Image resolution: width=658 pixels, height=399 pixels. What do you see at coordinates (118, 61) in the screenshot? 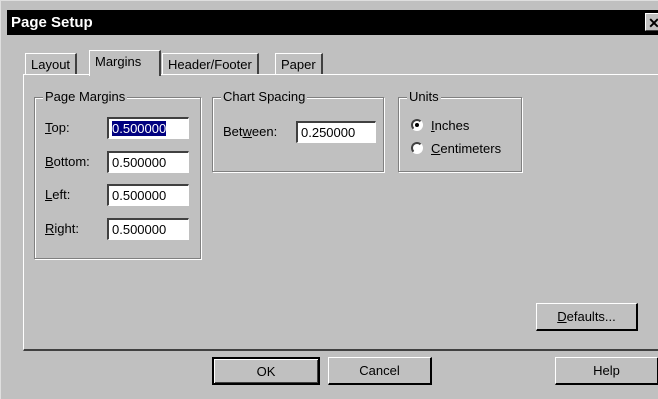
I see `tab-label: Margins` at bounding box center [118, 61].